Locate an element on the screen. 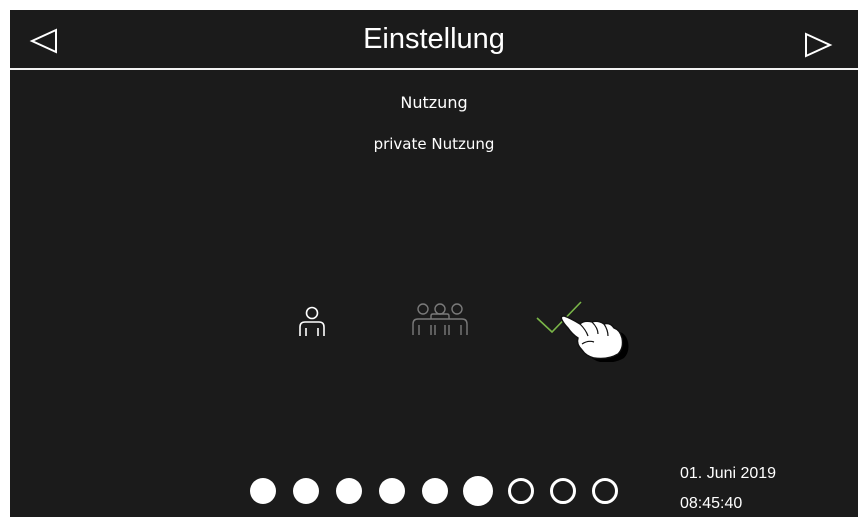 The height and width of the screenshot is (517, 858). time-text: 08:45:40 is located at coordinates (711, 503).